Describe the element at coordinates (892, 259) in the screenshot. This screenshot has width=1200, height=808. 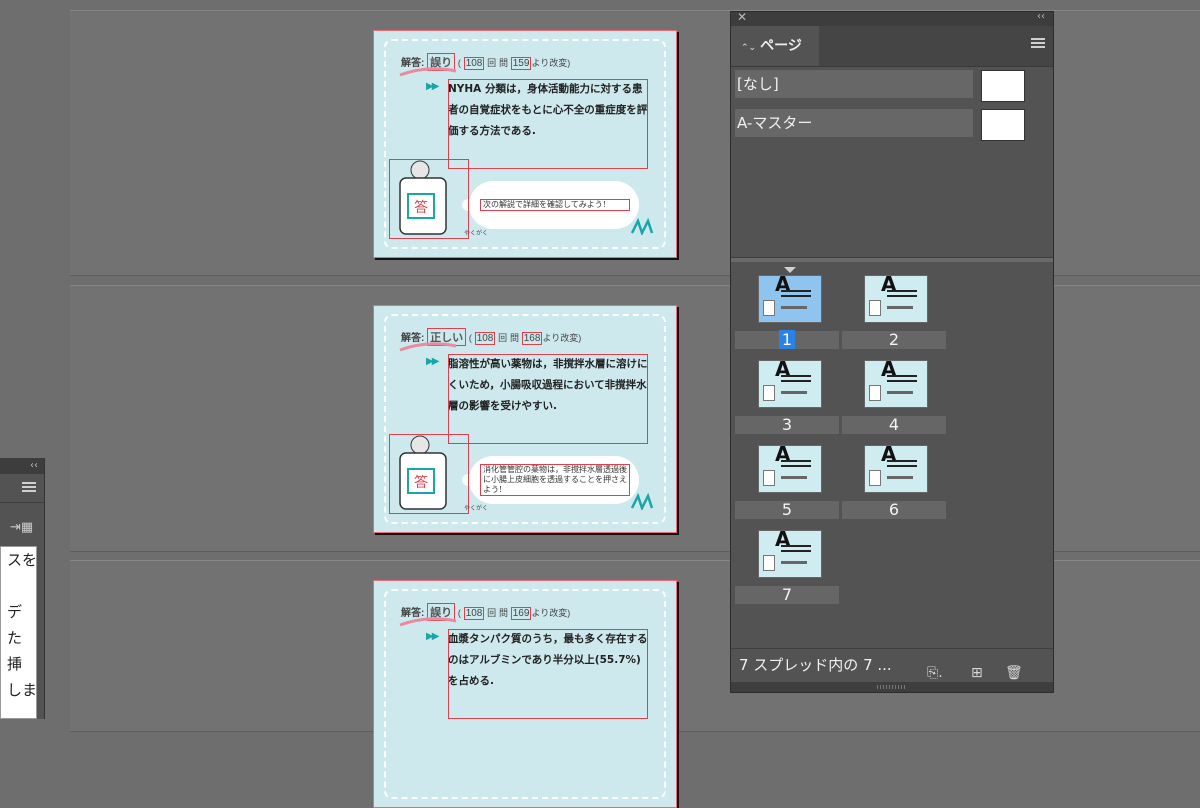
I see `panel-divider` at that location.